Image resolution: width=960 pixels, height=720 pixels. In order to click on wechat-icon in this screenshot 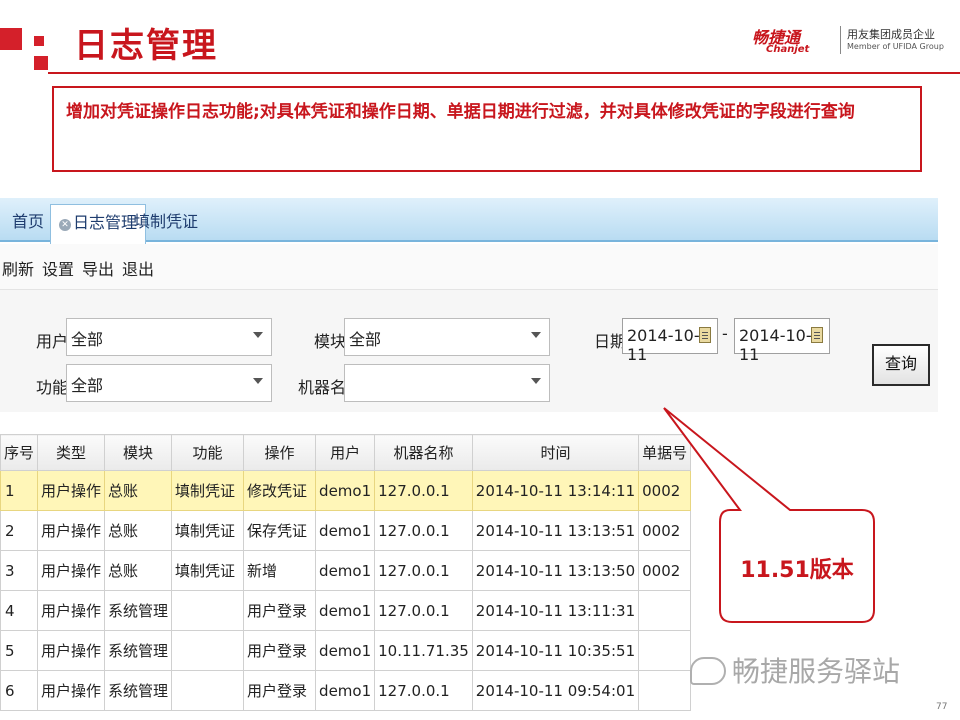, I will do `click(708, 671)`.